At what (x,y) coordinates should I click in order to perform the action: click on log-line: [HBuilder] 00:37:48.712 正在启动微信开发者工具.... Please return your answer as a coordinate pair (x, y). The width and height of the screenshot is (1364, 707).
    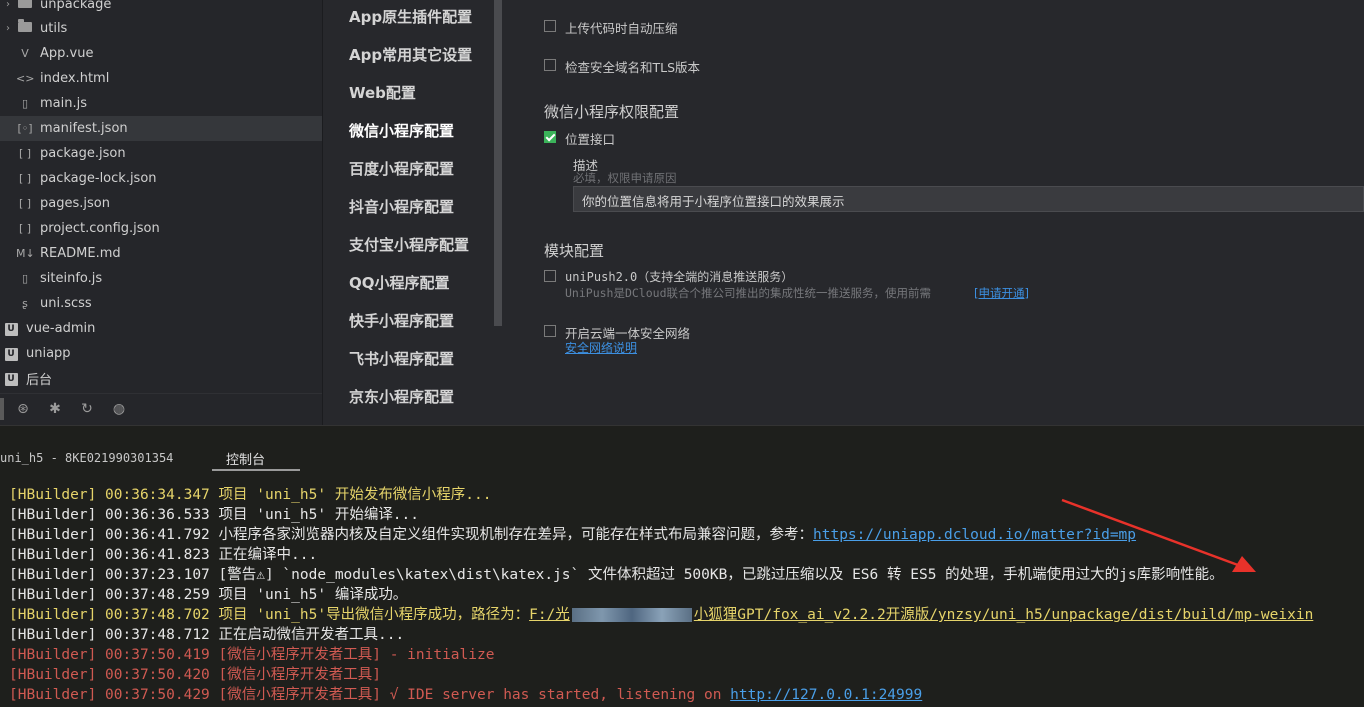
    Looking at the image, I should click on (207, 635).